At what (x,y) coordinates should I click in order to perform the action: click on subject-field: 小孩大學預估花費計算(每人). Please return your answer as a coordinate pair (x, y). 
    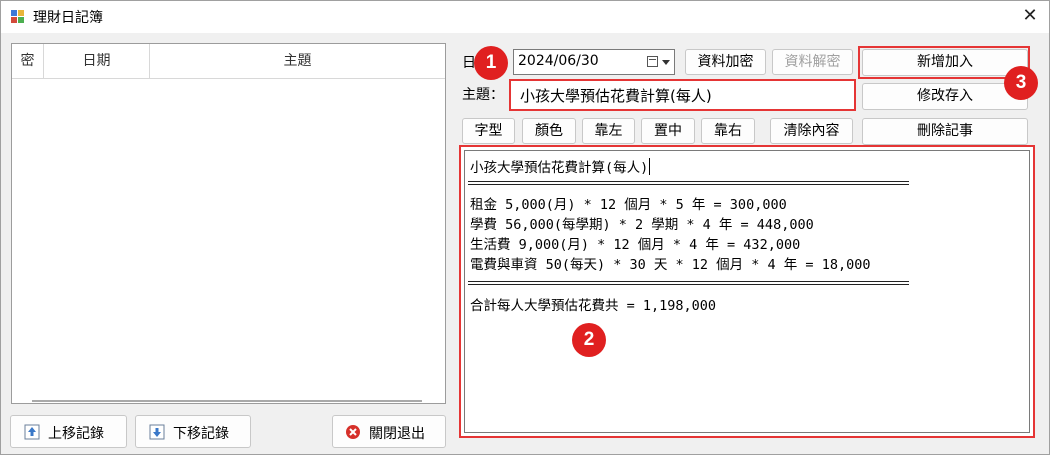
    Looking at the image, I should click on (682, 95).